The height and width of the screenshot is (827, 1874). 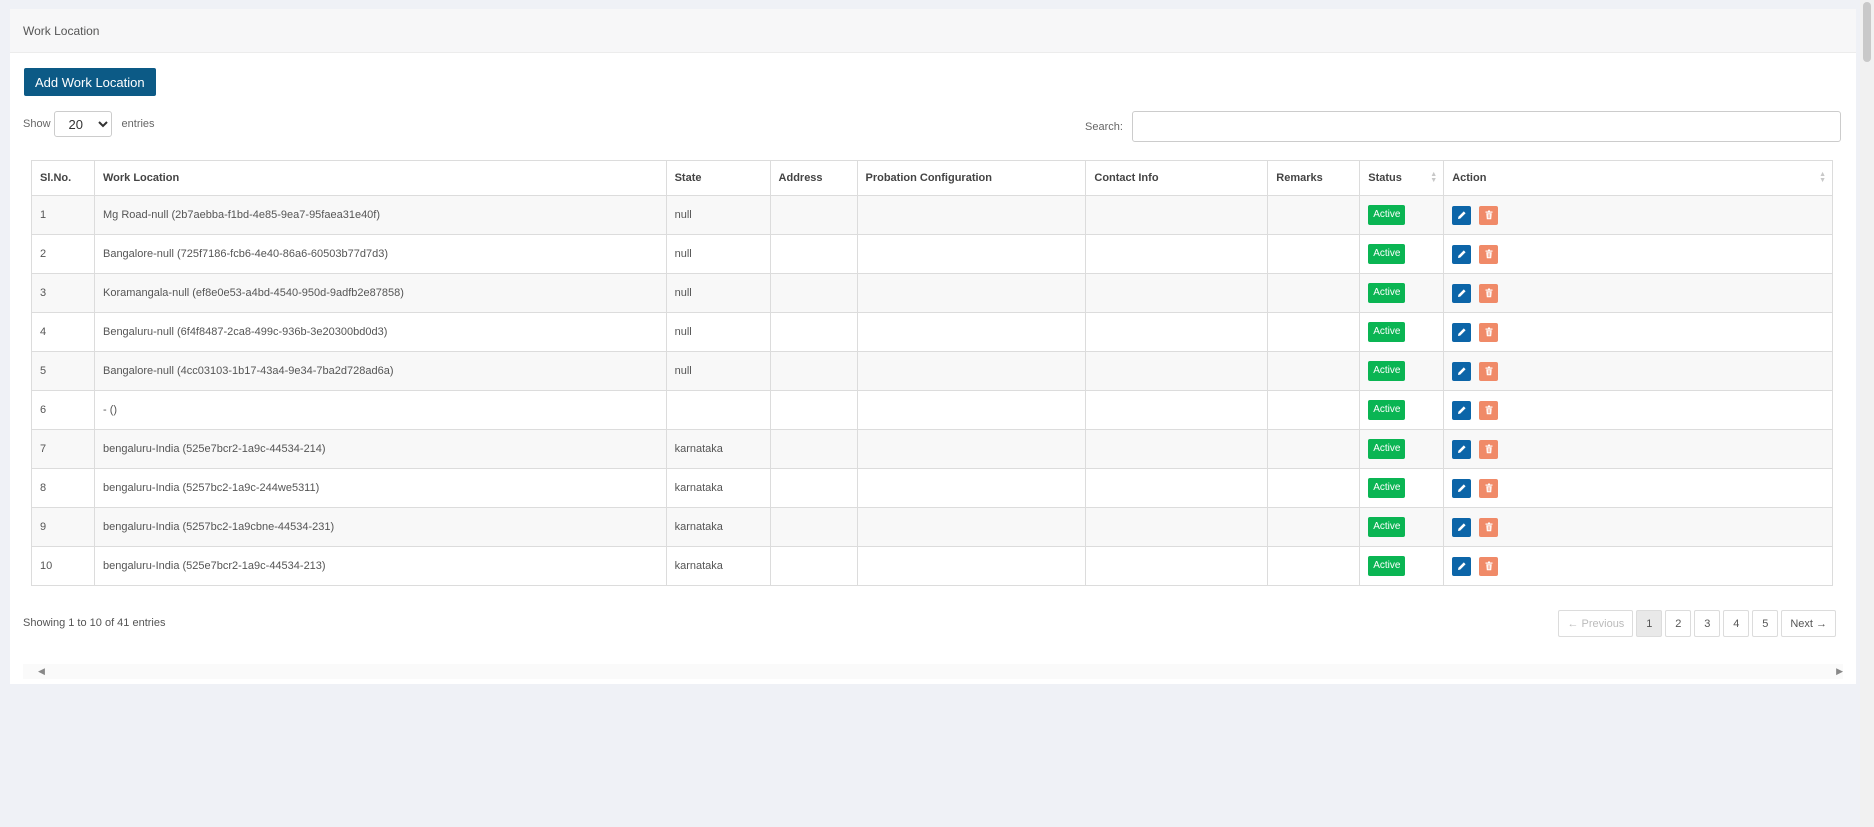 I want to click on show-label: Show, so click(x=37, y=124).